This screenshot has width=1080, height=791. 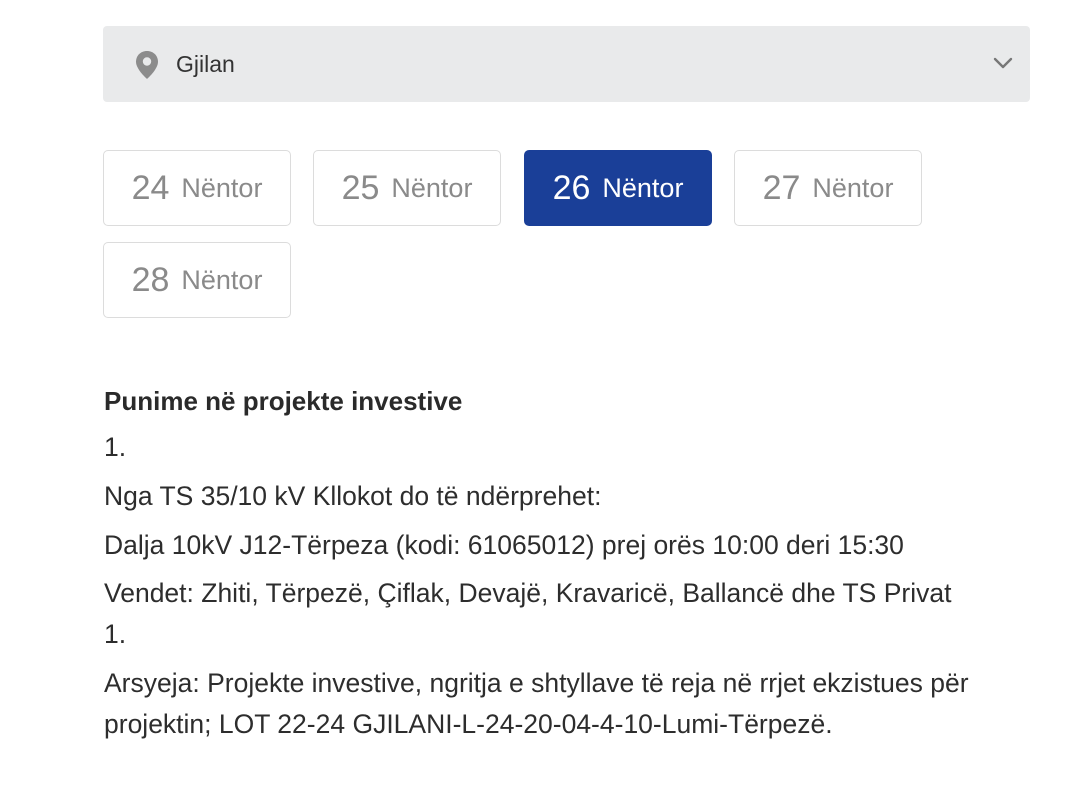 I want to click on date-day: 27, so click(x=781, y=188).